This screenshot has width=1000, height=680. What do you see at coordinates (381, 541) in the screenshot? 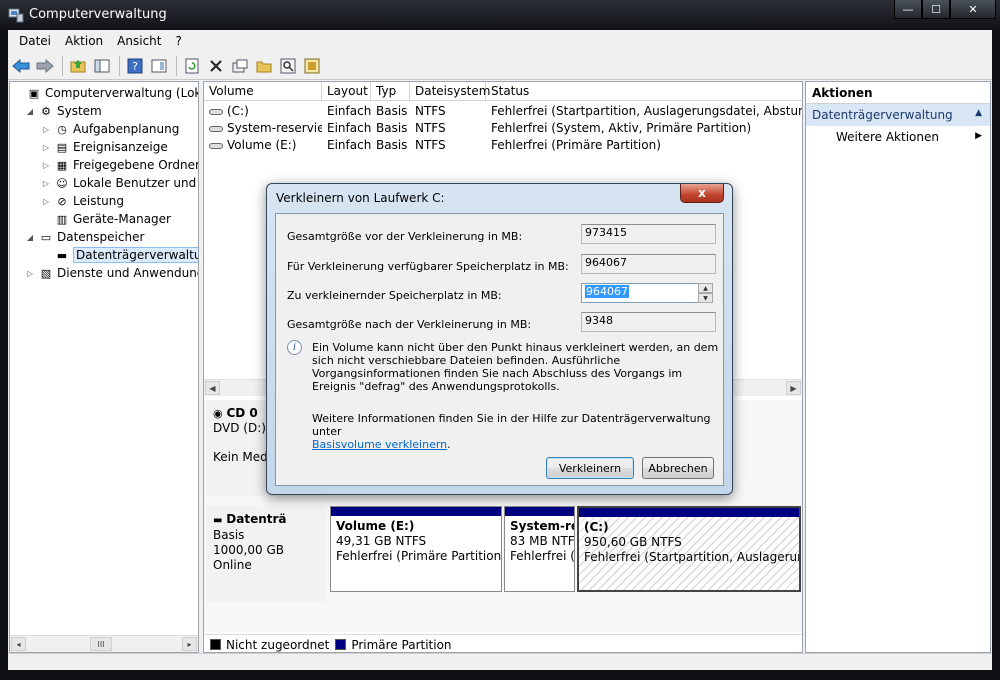
I see `partition-size: 49,31 GB NTFS` at bounding box center [381, 541].